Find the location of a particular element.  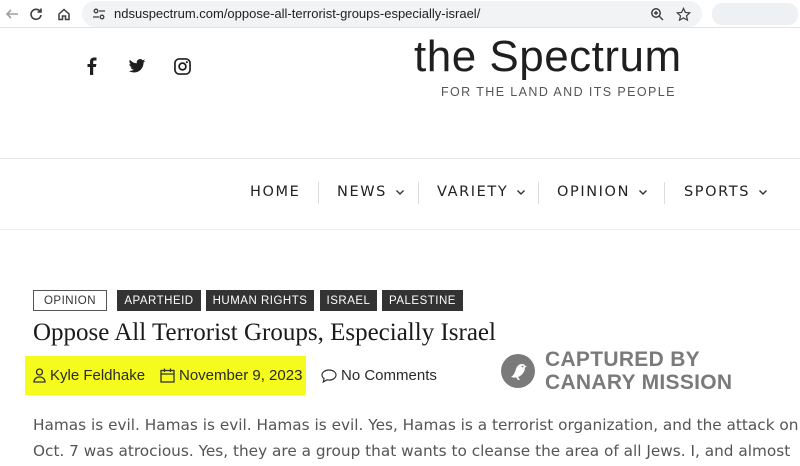

nav-item-opinion: OPINION is located at coordinates (602, 192).